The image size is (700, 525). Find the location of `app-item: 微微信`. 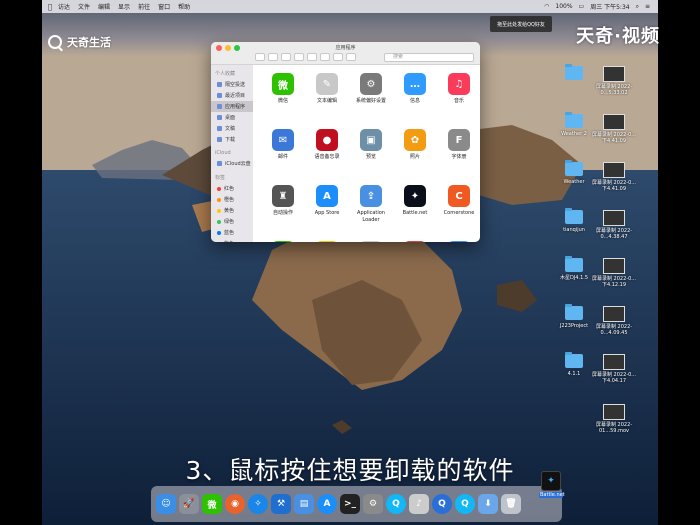

app-item: 微微信 is located at coordinates (283, 89).